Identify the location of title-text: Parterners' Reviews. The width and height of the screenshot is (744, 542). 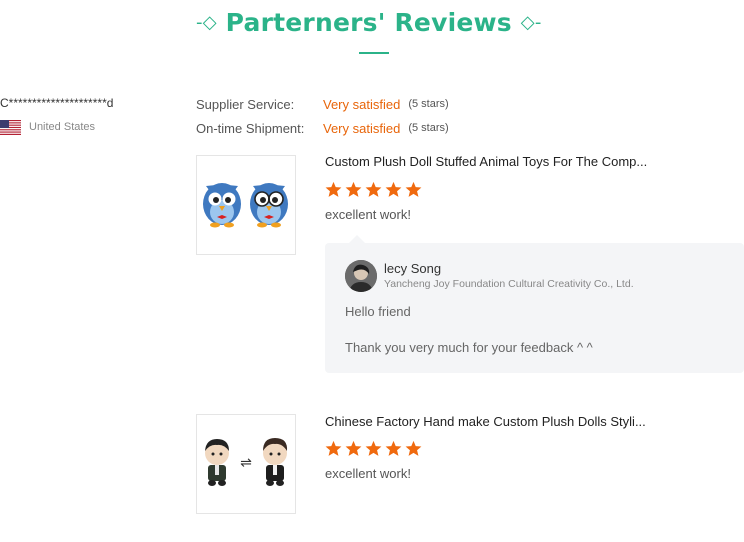
(368, 22).